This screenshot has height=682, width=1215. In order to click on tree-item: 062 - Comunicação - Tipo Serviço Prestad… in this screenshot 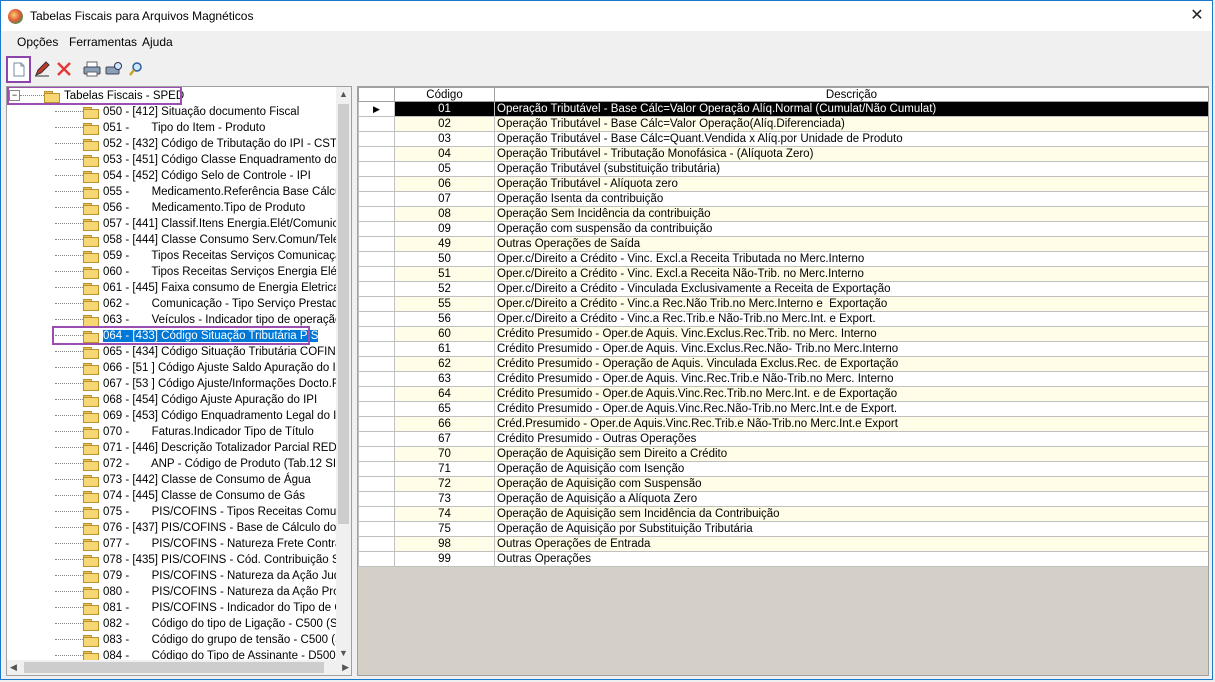, I will do `click(203, 304)`.